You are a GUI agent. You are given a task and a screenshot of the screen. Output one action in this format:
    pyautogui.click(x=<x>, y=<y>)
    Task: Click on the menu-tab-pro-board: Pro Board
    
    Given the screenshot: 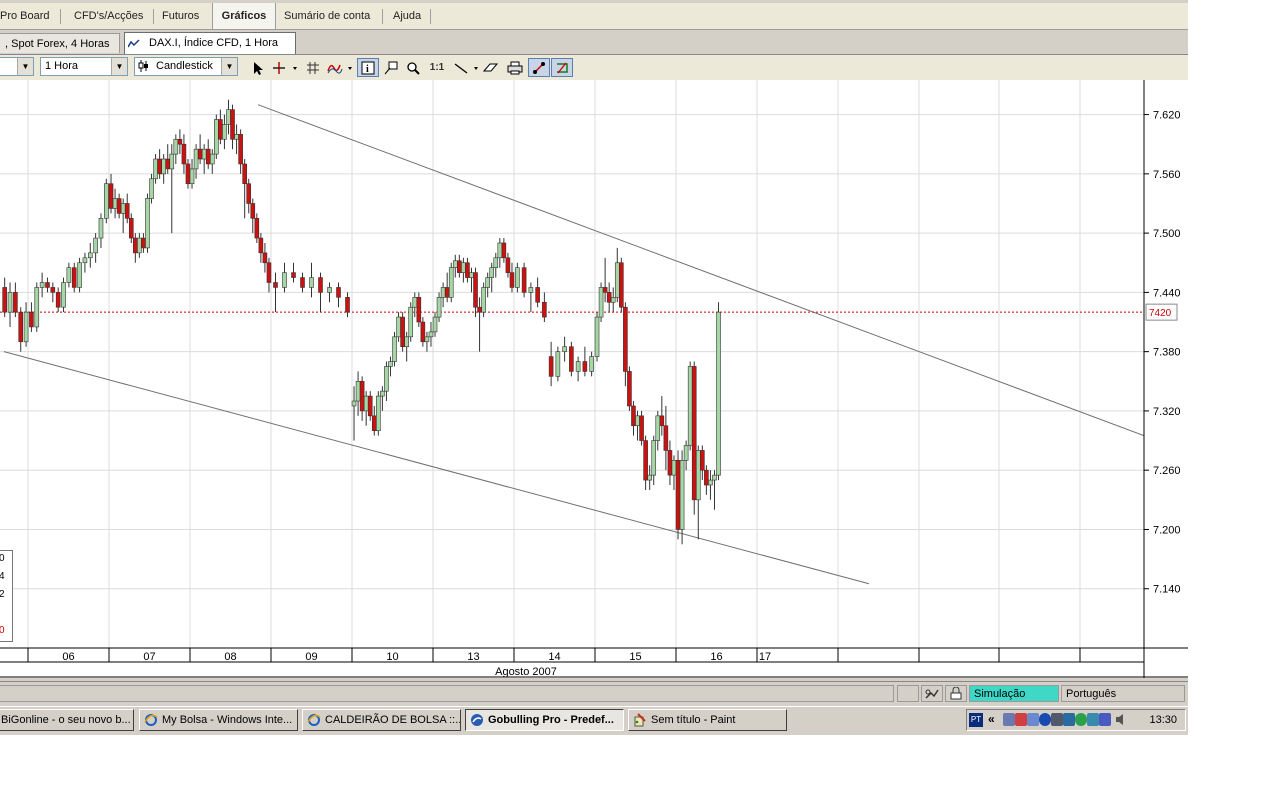 What is the action you would take?
    pyautogui.click(x=29, y=16)
    